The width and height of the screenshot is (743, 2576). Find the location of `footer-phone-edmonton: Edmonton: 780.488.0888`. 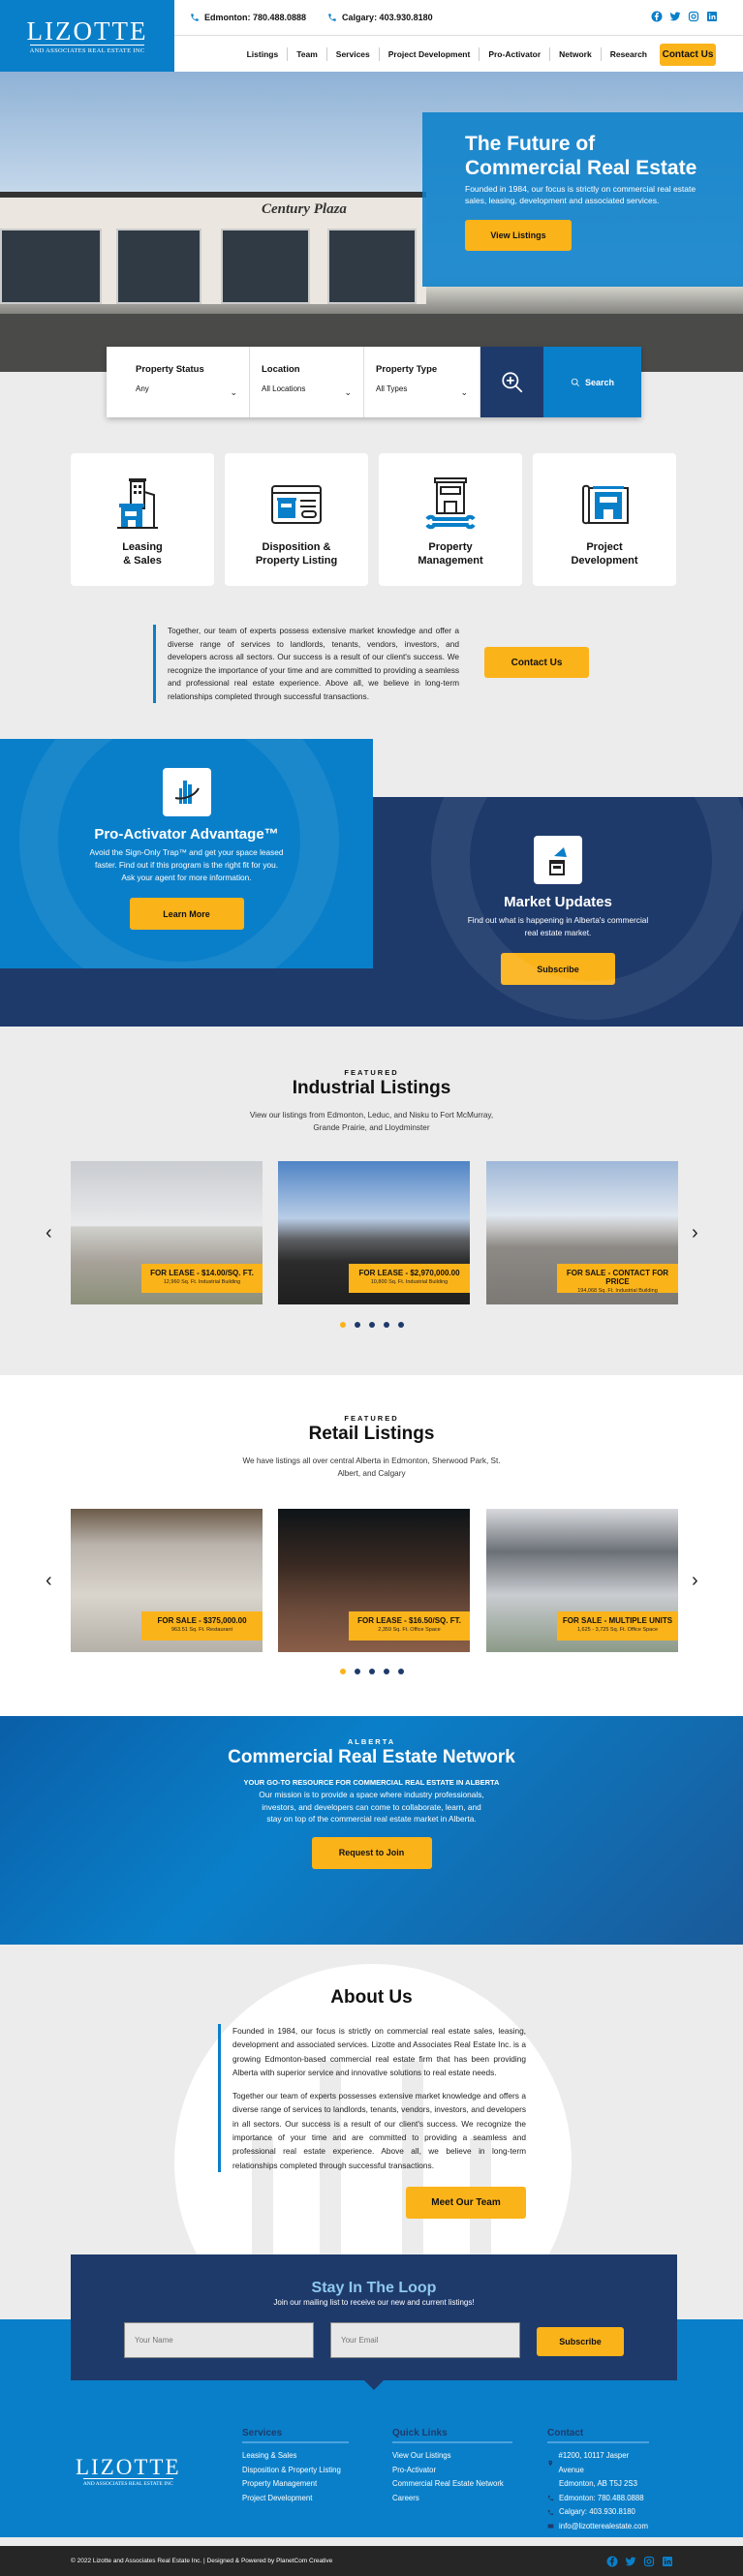

footer-phone-edmonton: Edmonton: 780.488.0888 is located at coordinates (598, 2499).